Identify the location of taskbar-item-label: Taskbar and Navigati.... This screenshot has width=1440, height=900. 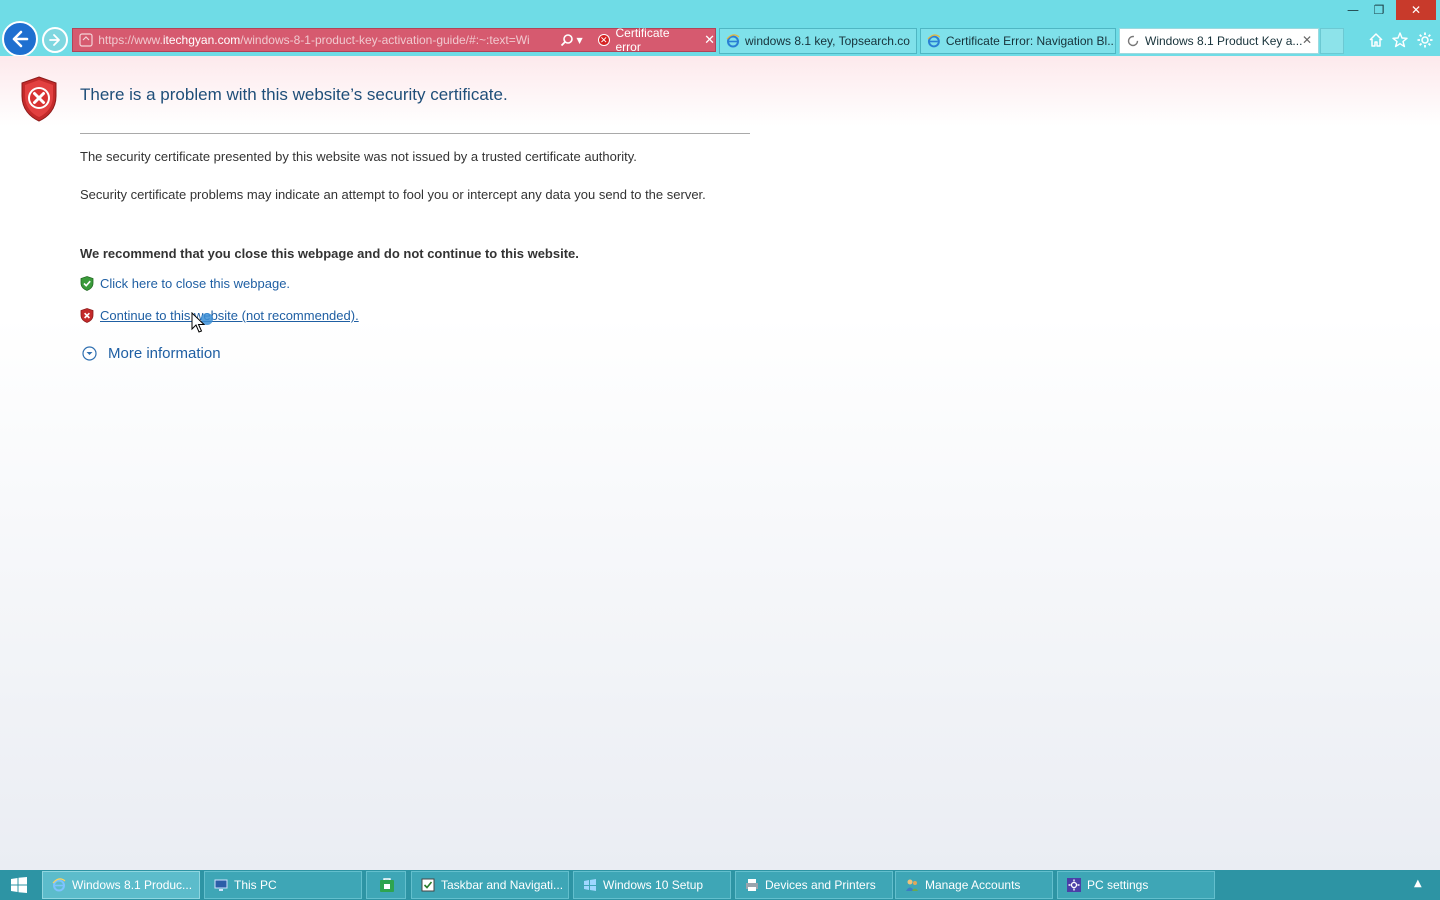
(502, 885).